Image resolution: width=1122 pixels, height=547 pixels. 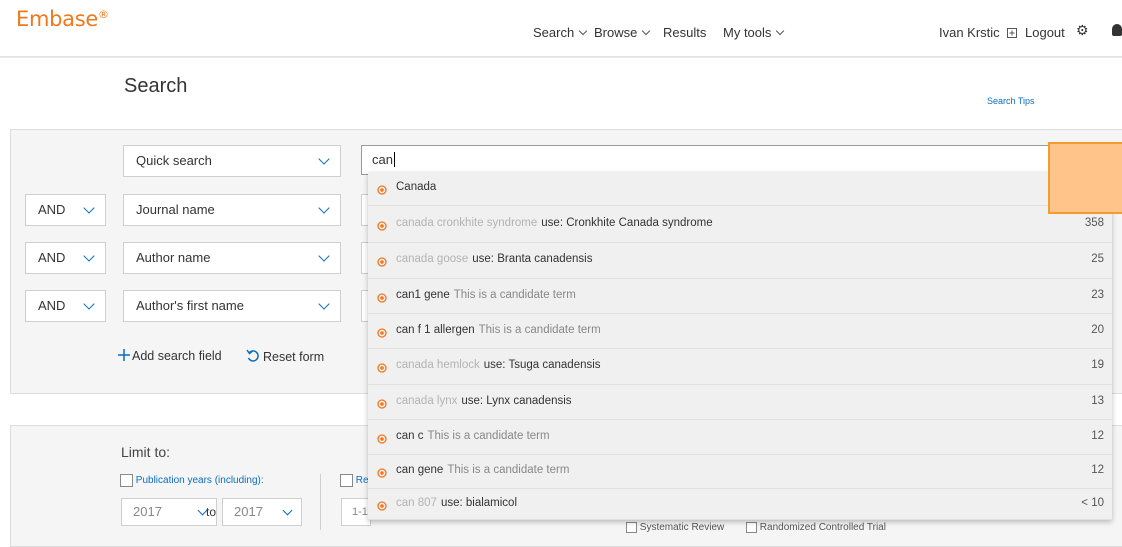 I want to click on suggestion-label: can 807 use: bialamicol, so click(x=456, y=503).